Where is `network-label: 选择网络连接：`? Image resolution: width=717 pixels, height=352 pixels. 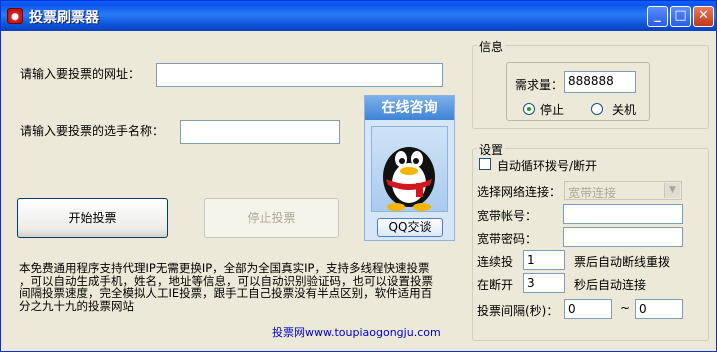 network-label: 选择网络连接： is located at coordinates (519, 192).